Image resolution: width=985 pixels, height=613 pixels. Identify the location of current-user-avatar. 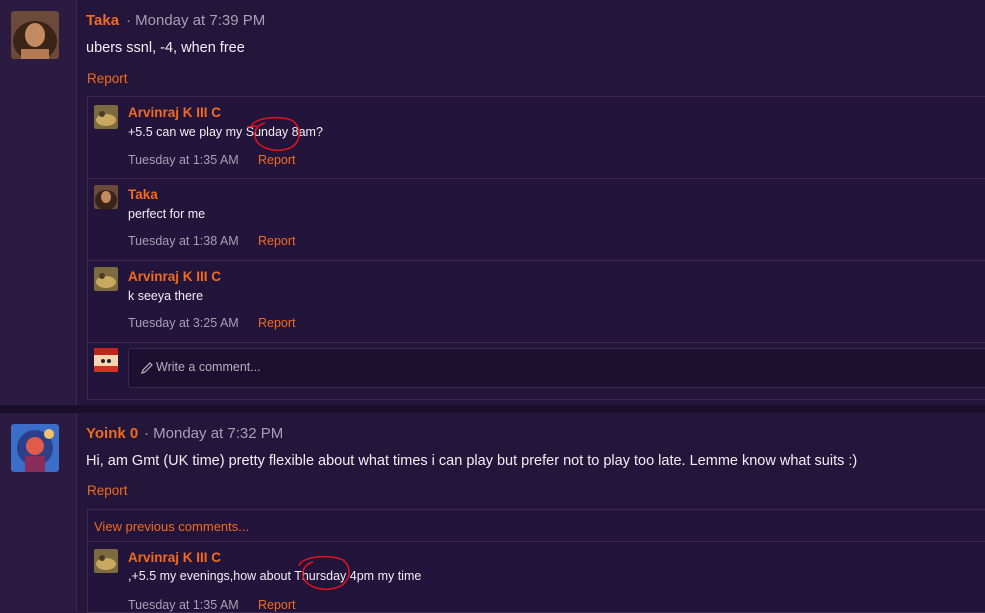
(106, 360).